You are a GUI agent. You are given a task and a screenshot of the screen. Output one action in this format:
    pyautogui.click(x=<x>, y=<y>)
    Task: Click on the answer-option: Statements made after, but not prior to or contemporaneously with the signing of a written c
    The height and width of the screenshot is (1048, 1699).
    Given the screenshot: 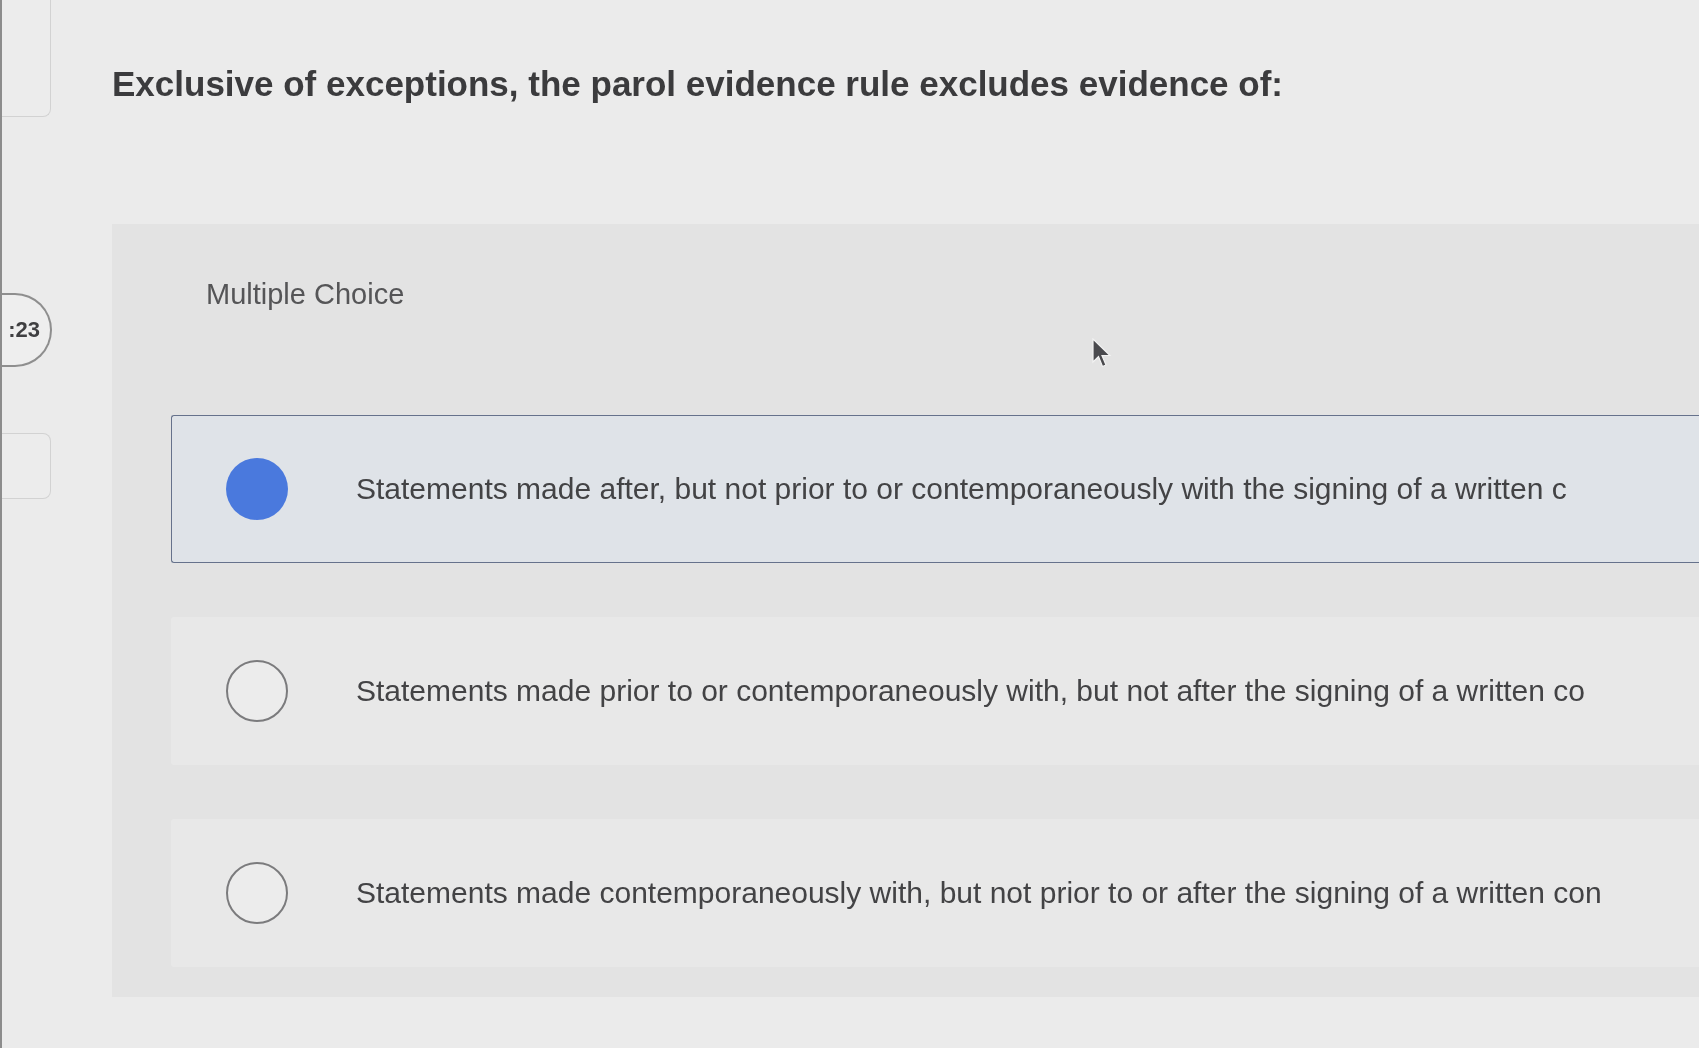 What is the action you would take?
    pyautogui.click(x=935, y=488)
    